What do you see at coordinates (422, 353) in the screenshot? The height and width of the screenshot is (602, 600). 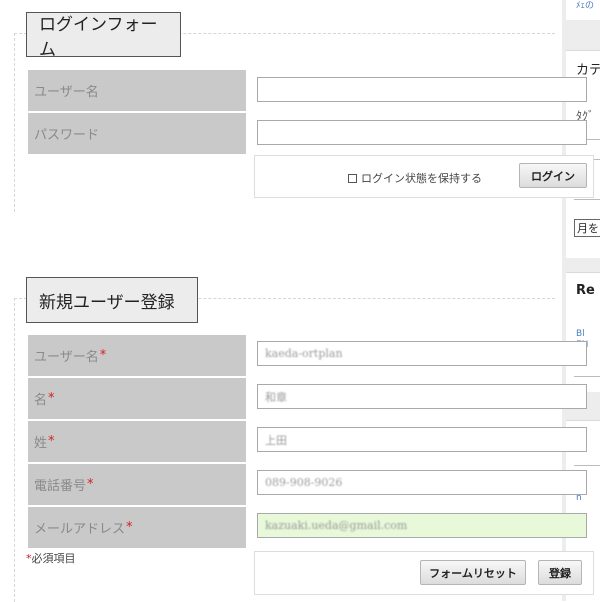 I see `register-username-input: kaeda-ortplan` at bounding box center [422, 353].